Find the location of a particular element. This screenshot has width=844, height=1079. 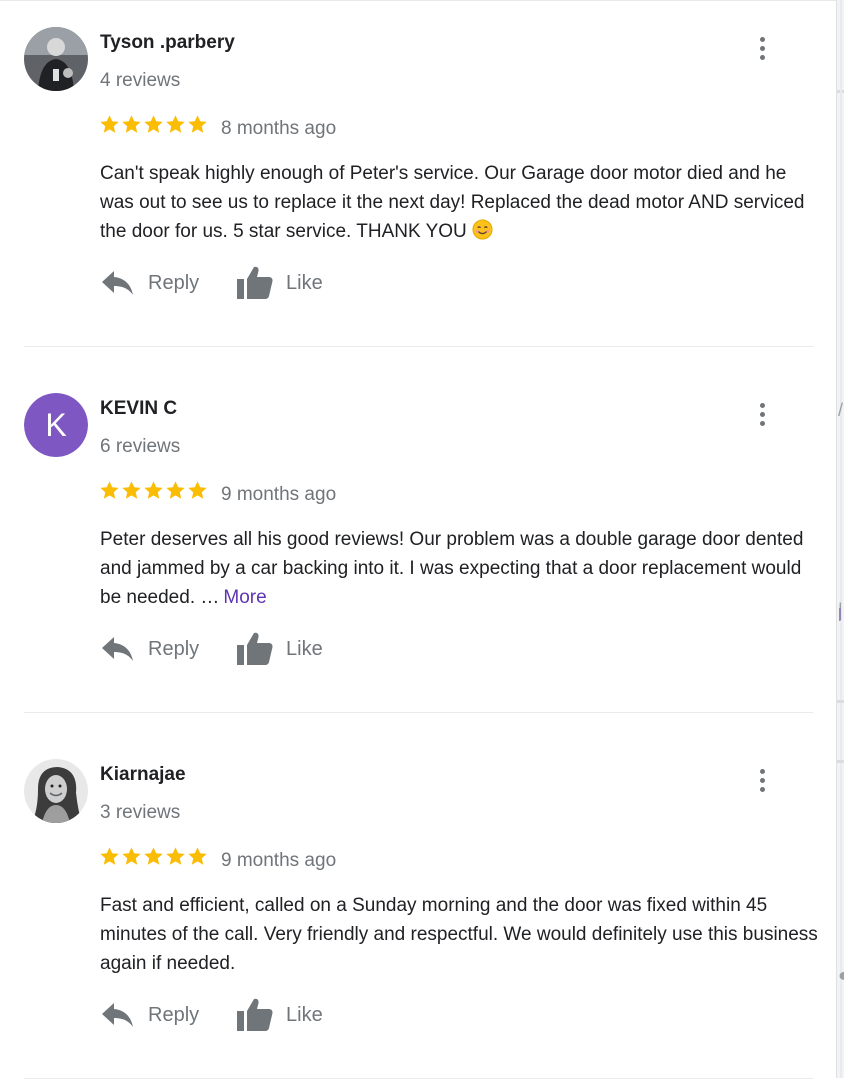

smiling-face-emoji-icon is located at coordinates (482, 229).